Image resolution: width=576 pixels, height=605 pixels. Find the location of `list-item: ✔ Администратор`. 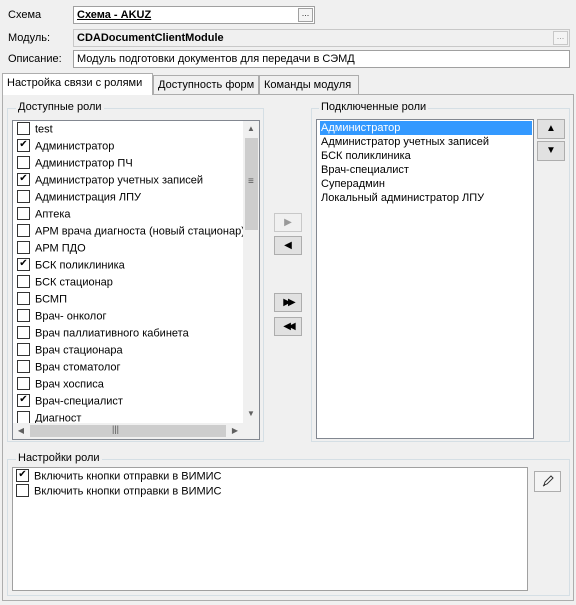

list-item: ✔ Администратор is located at coordinates (65, 148).